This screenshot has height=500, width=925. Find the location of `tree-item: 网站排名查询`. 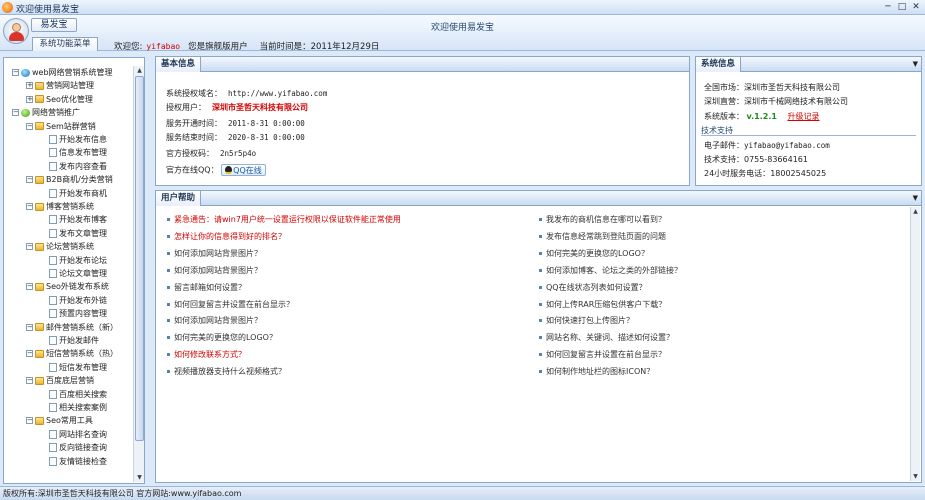

tree-item: 网站排名查询 is located at coordinates (78, 435).